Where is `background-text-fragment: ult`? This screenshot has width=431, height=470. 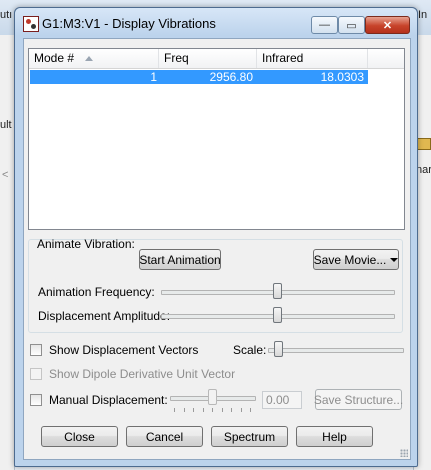
background-text-fragment: ult is located at coordinates (6, 125).